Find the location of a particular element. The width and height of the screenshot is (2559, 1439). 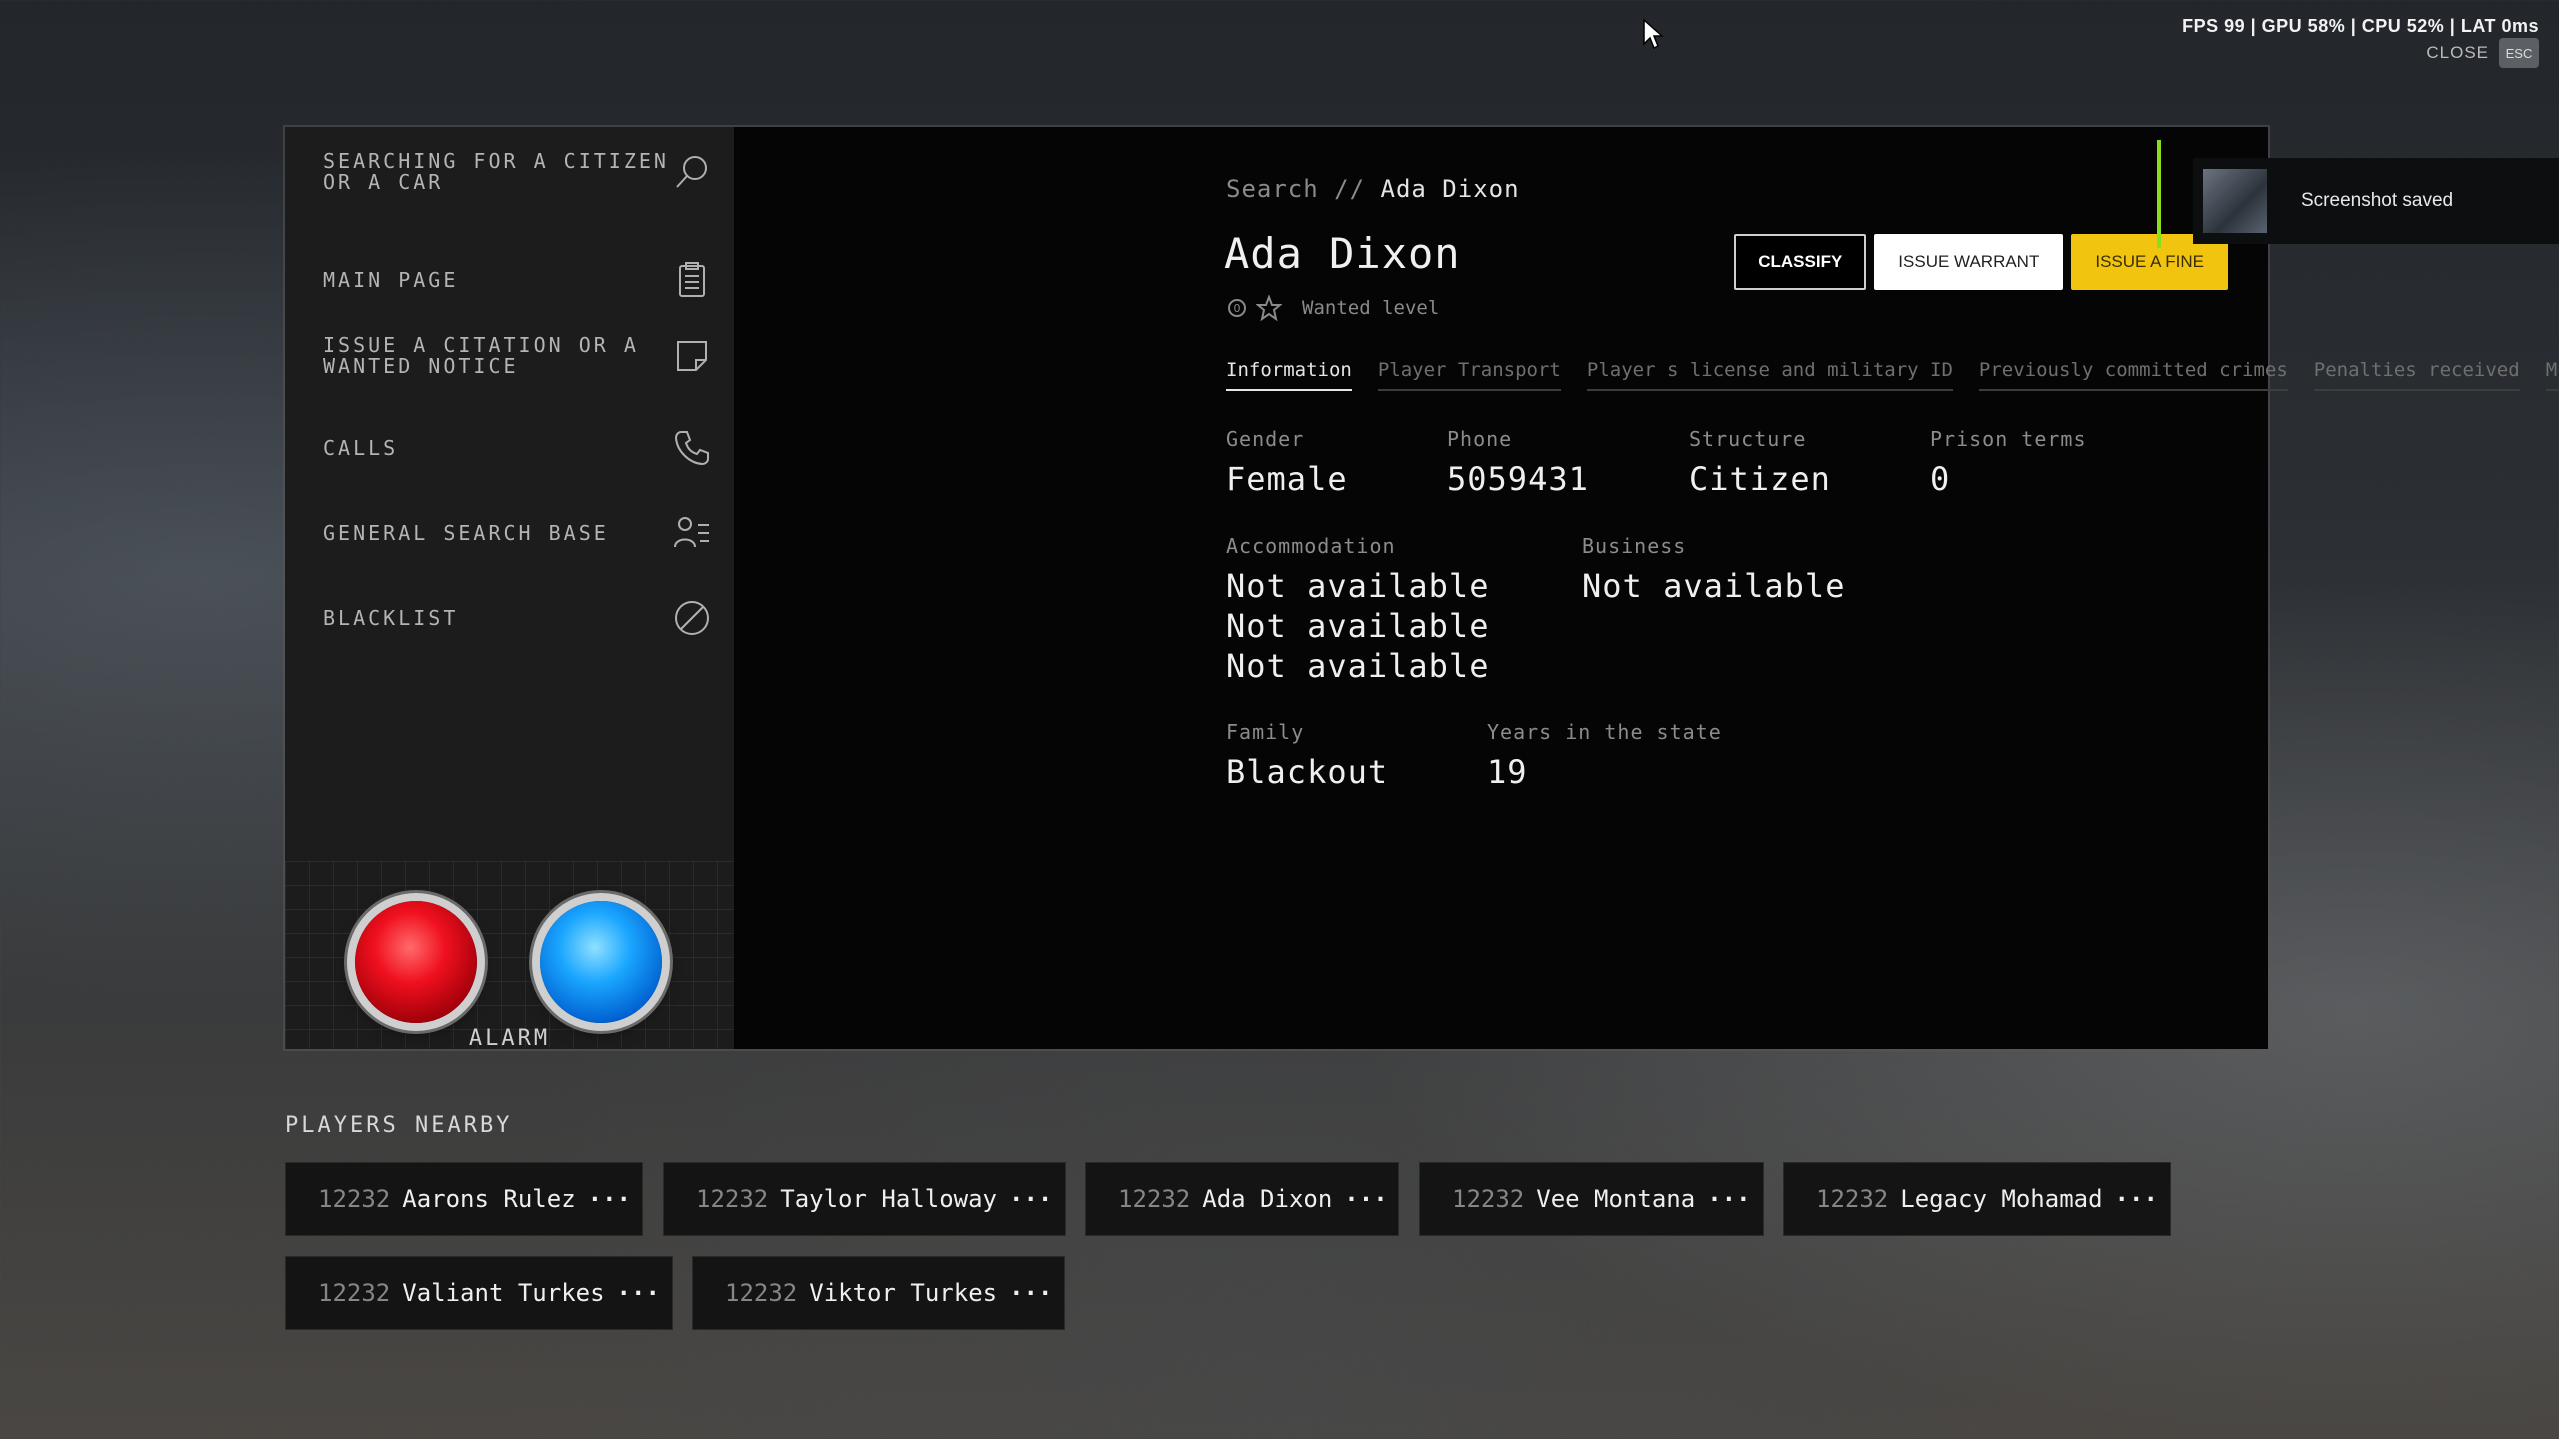

player-card: 12232 Vee Montana ··· is located at coordinates (1591, 1199).